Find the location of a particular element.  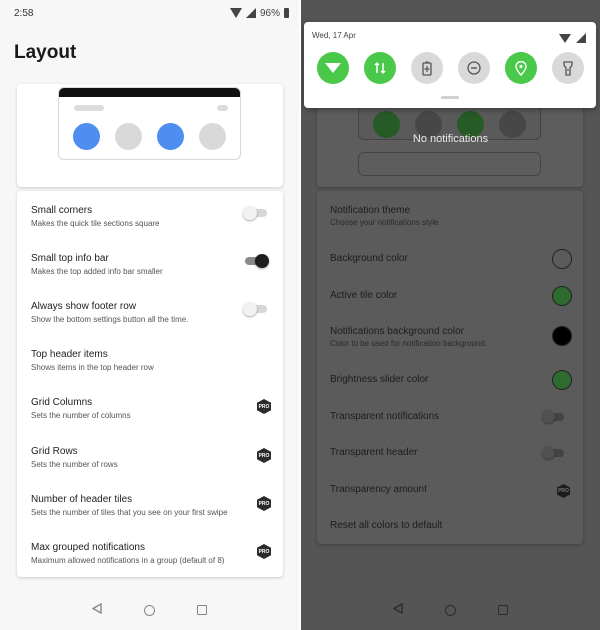

setting-title: Number of header tiles is located at coordinates (82, 499).